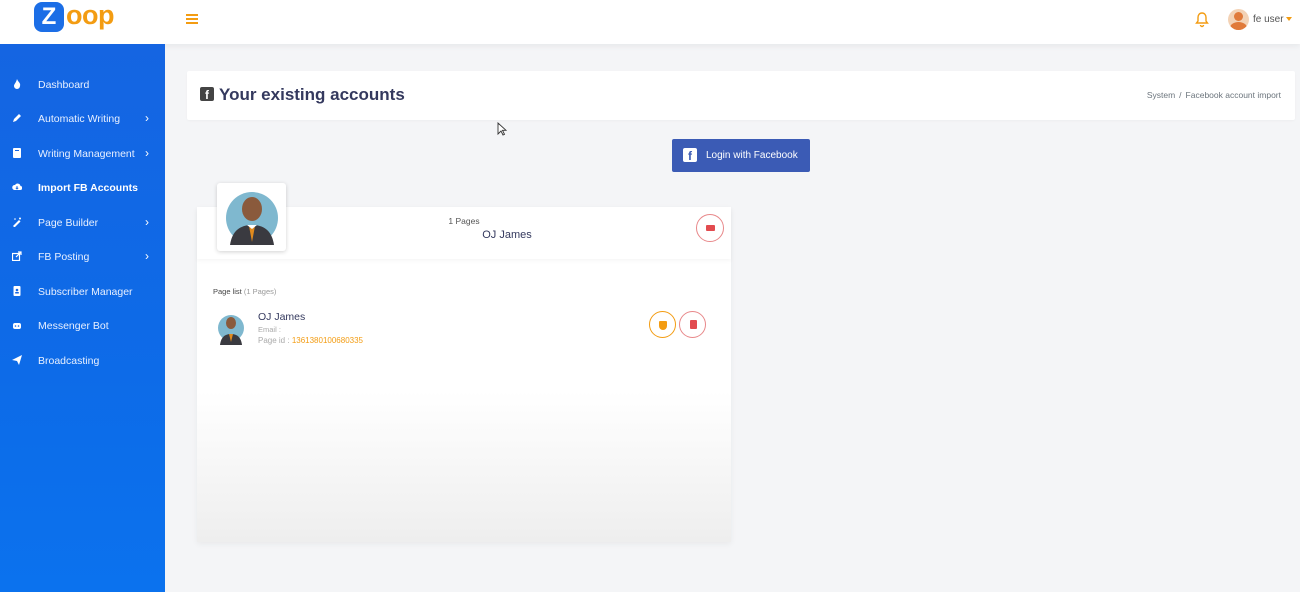 Image resolution: width=1300 pixels, height=592 pixels. I want to click on shield-icon, so click(663, 325).